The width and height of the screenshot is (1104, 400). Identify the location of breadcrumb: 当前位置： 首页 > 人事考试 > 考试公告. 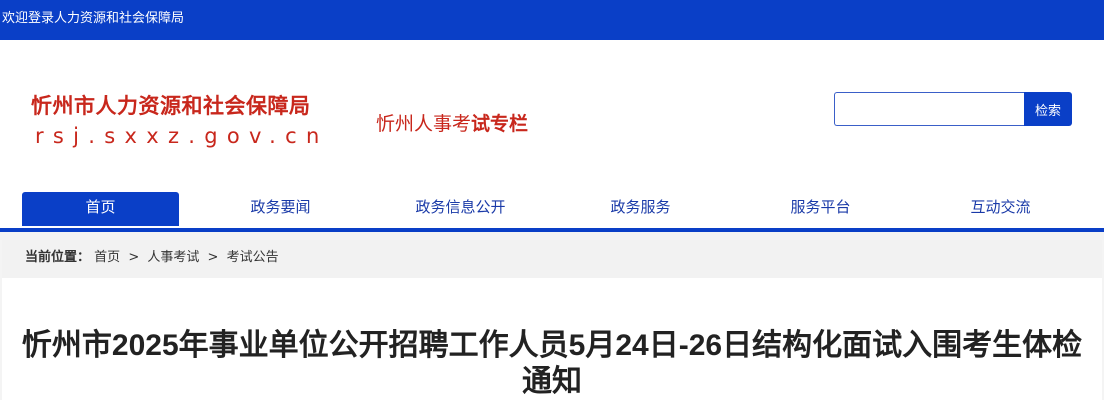
(552, 259).